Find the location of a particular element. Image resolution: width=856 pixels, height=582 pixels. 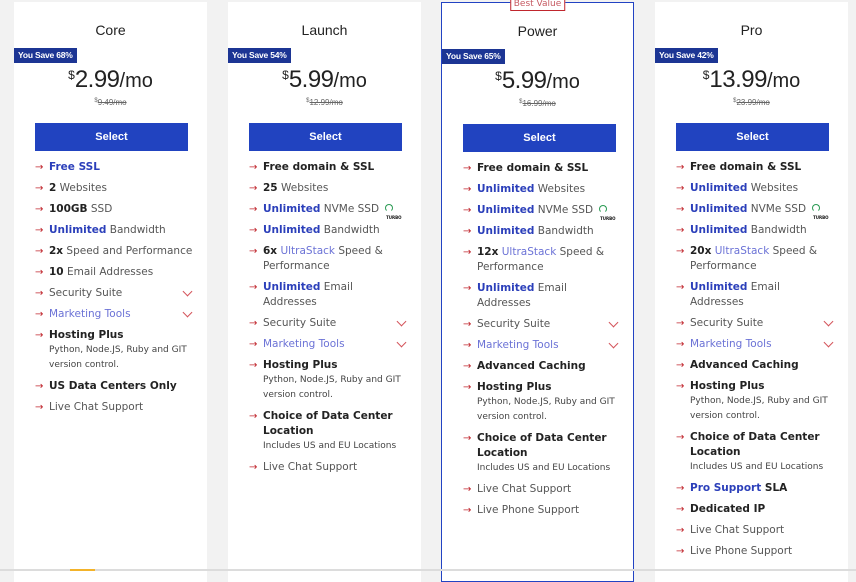

price-period: /mo is located at coordinates (563, 82).